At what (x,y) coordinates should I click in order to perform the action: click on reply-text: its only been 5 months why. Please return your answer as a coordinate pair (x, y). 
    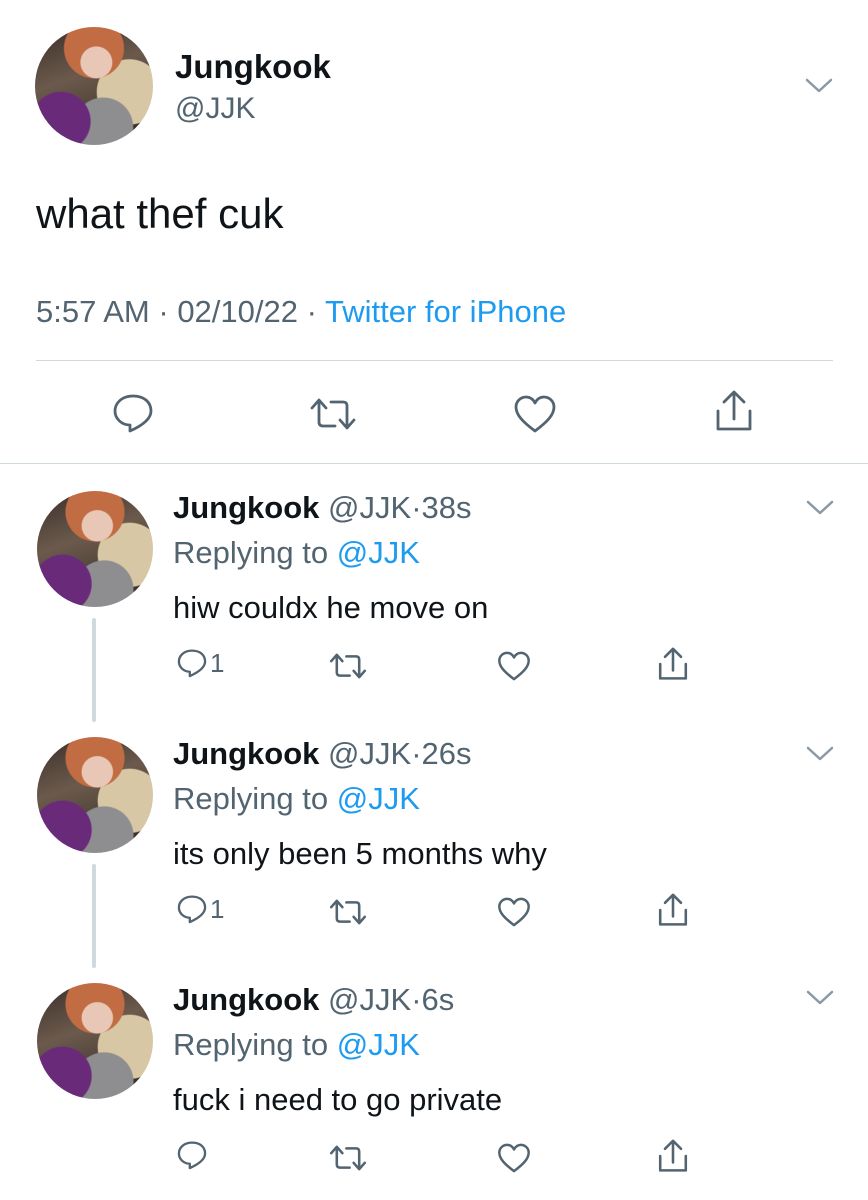
    Looking at the image, I should click on (360, 853).